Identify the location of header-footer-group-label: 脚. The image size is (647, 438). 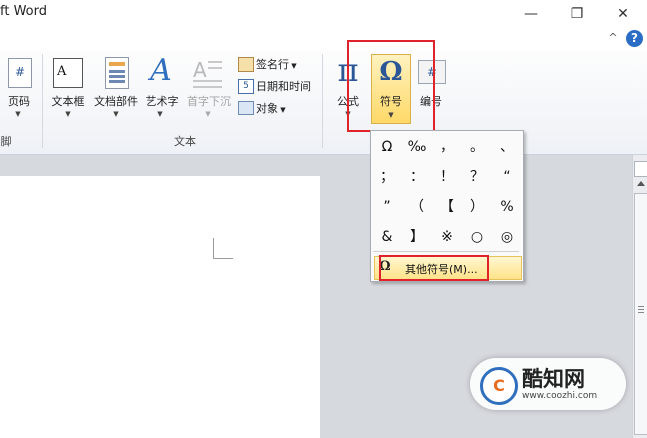
(6, 141).